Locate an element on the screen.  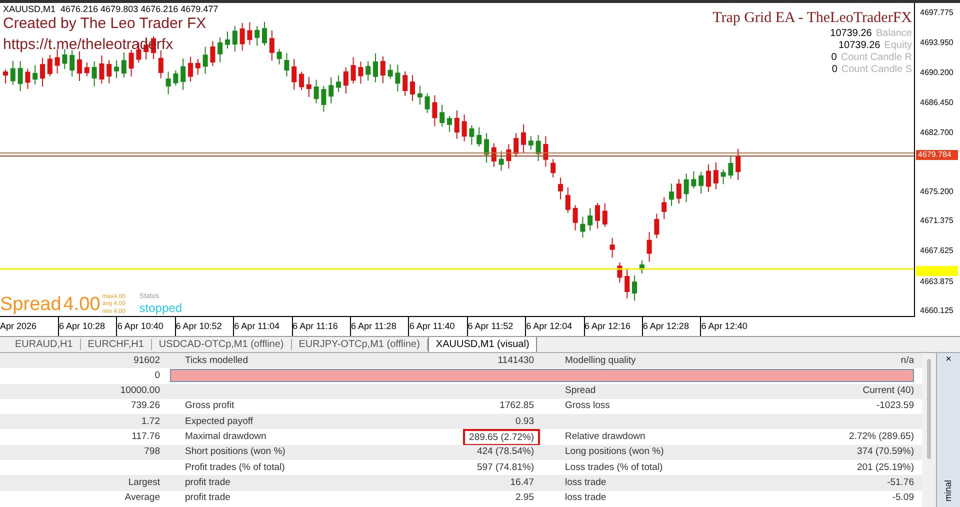
stat-label: Equity is located at coordinates (898, 45).